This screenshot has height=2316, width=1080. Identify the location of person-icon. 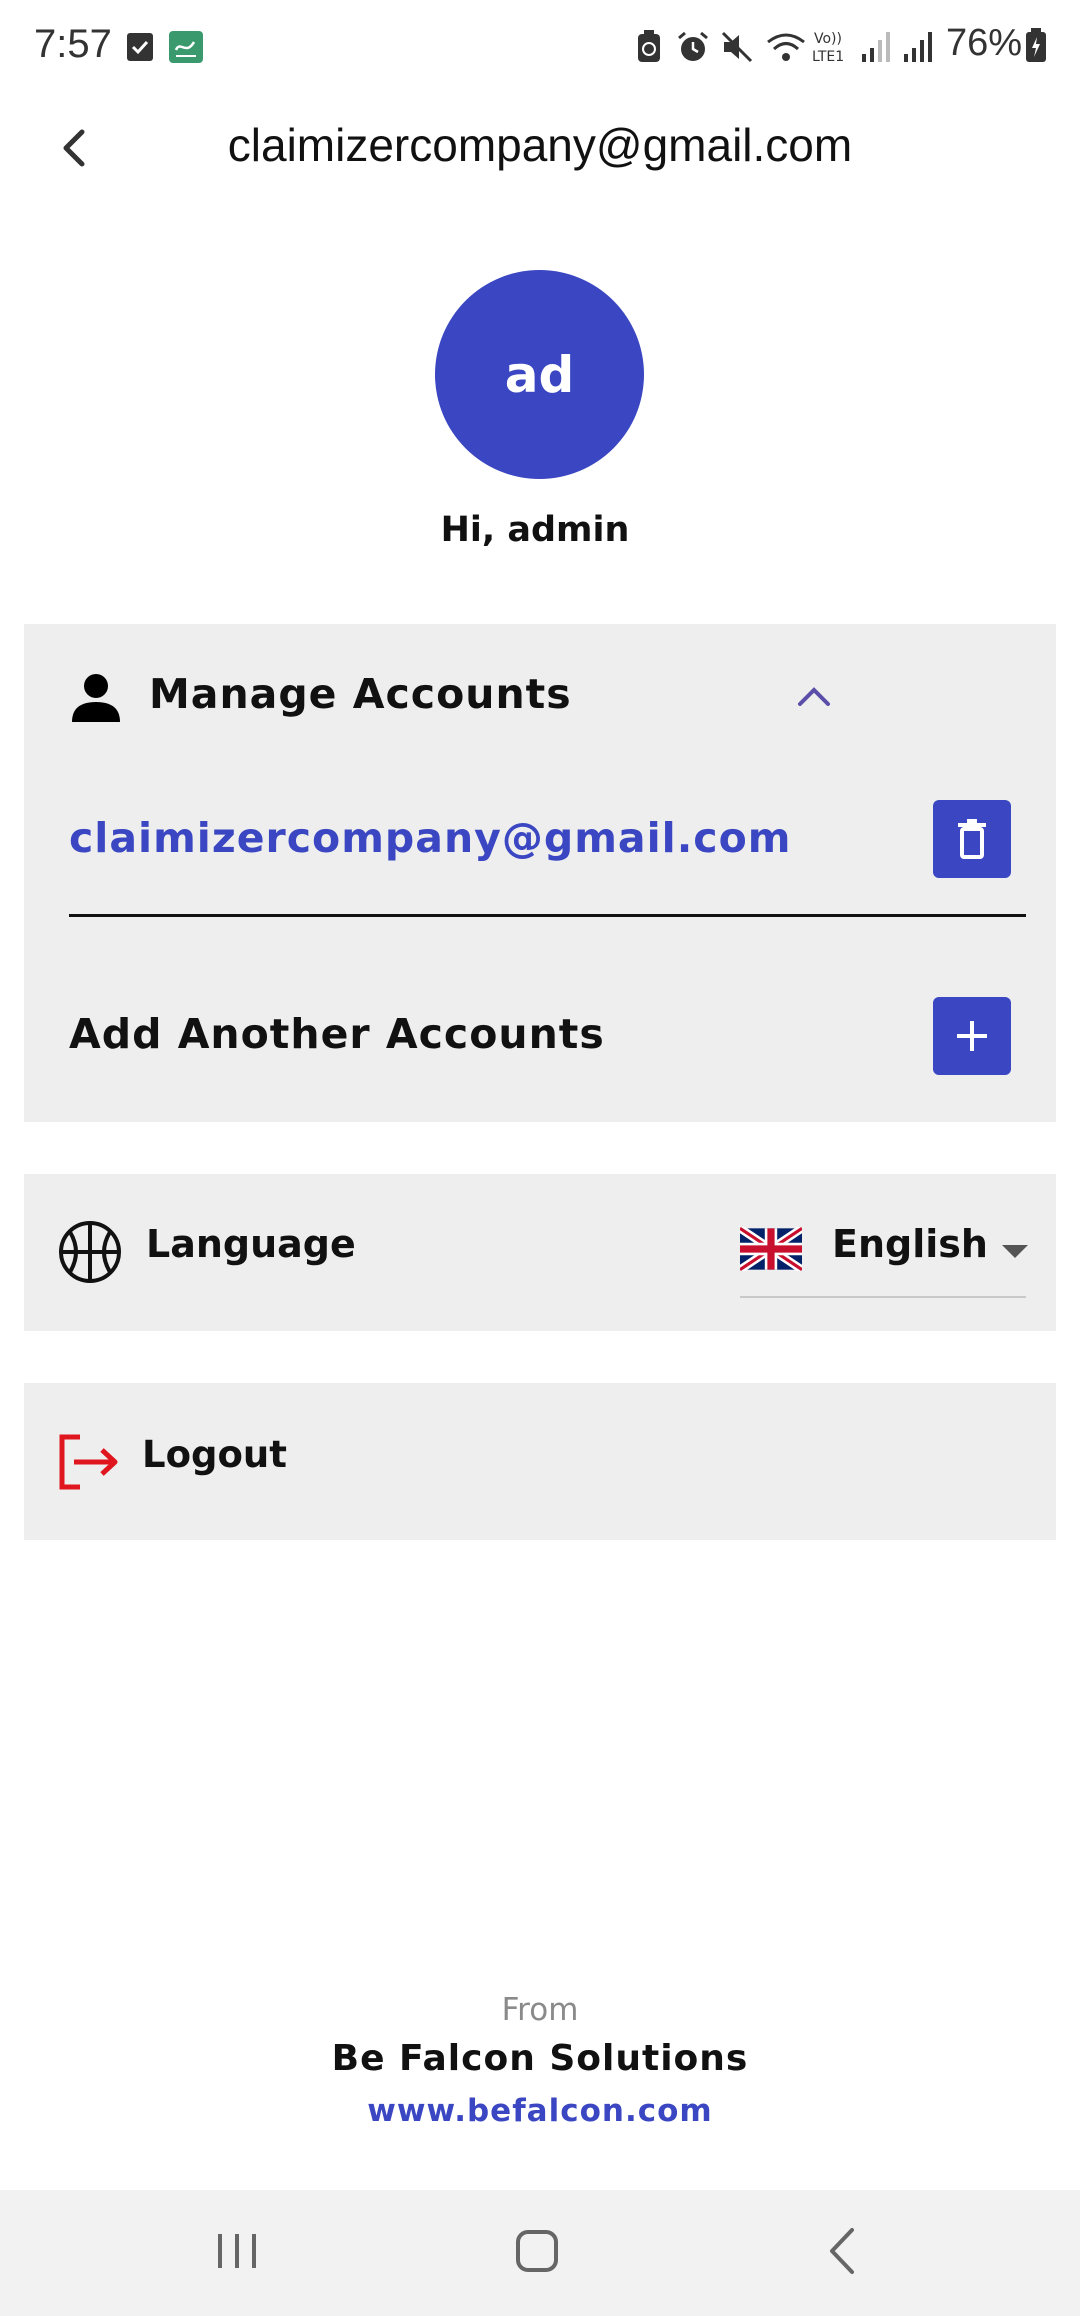
(96, 700).